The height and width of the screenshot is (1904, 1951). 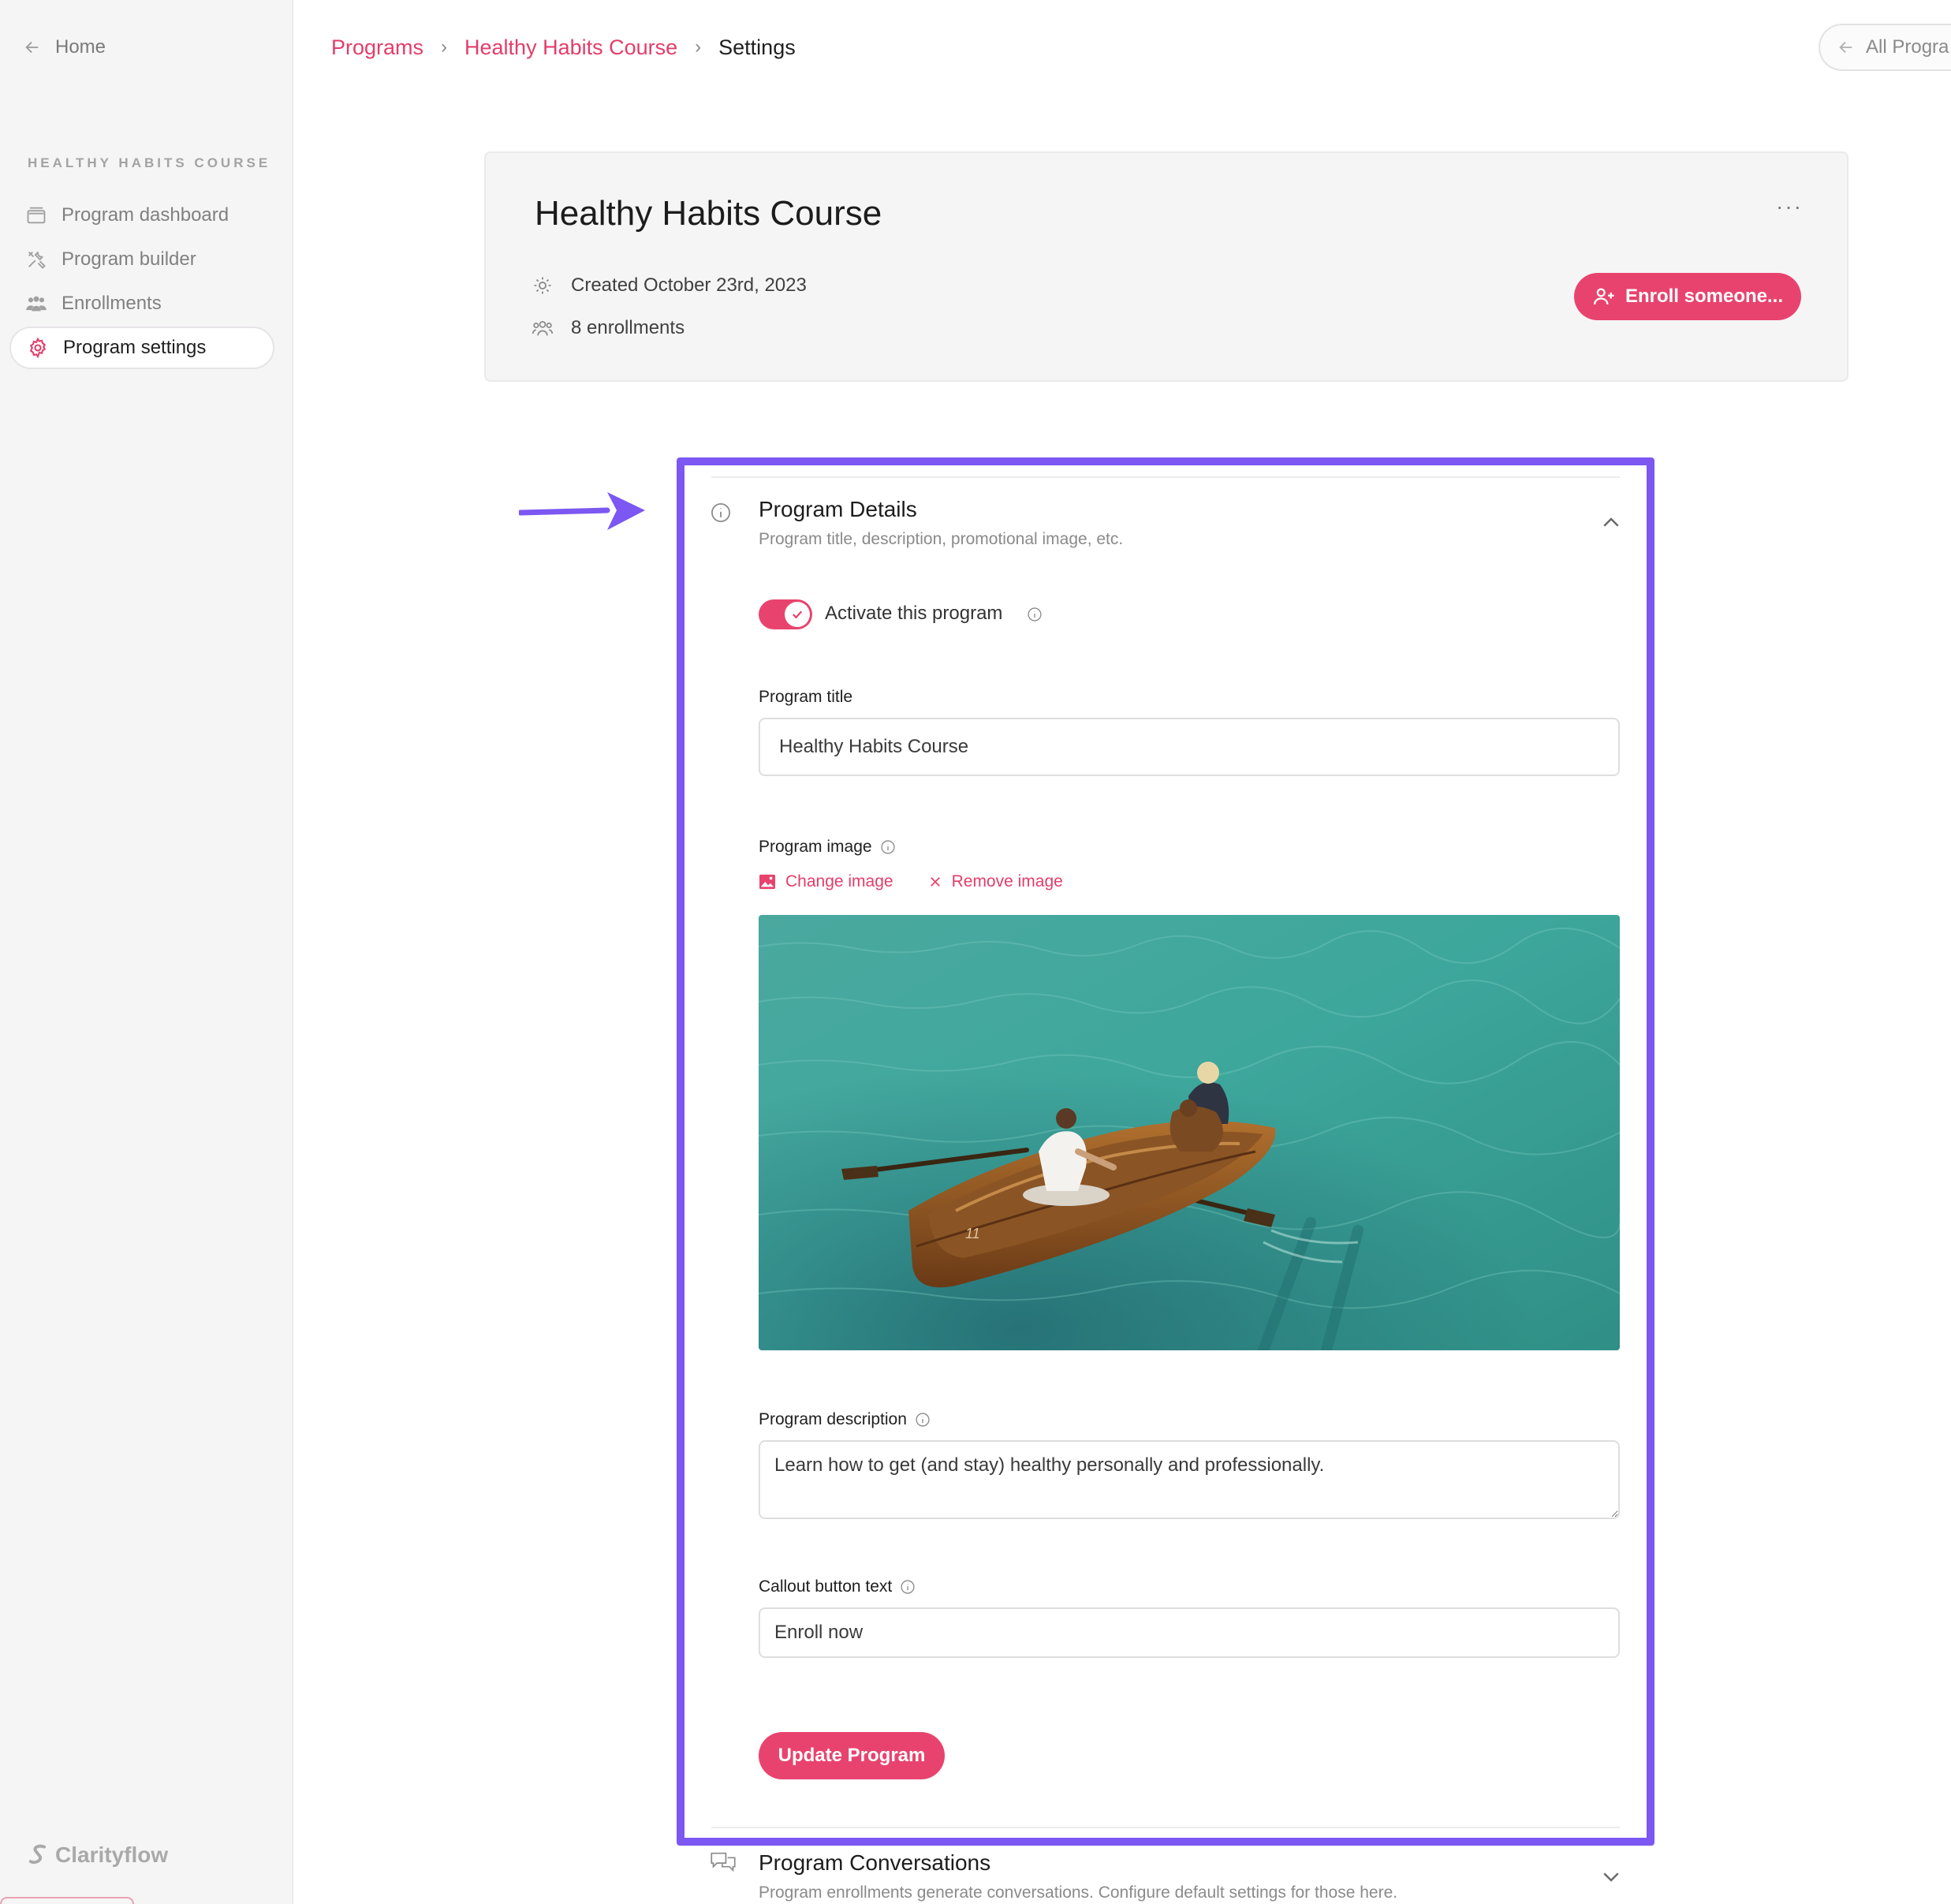 I want to click on breadcrumb-programs: Programs, so click(x=377, y=47).